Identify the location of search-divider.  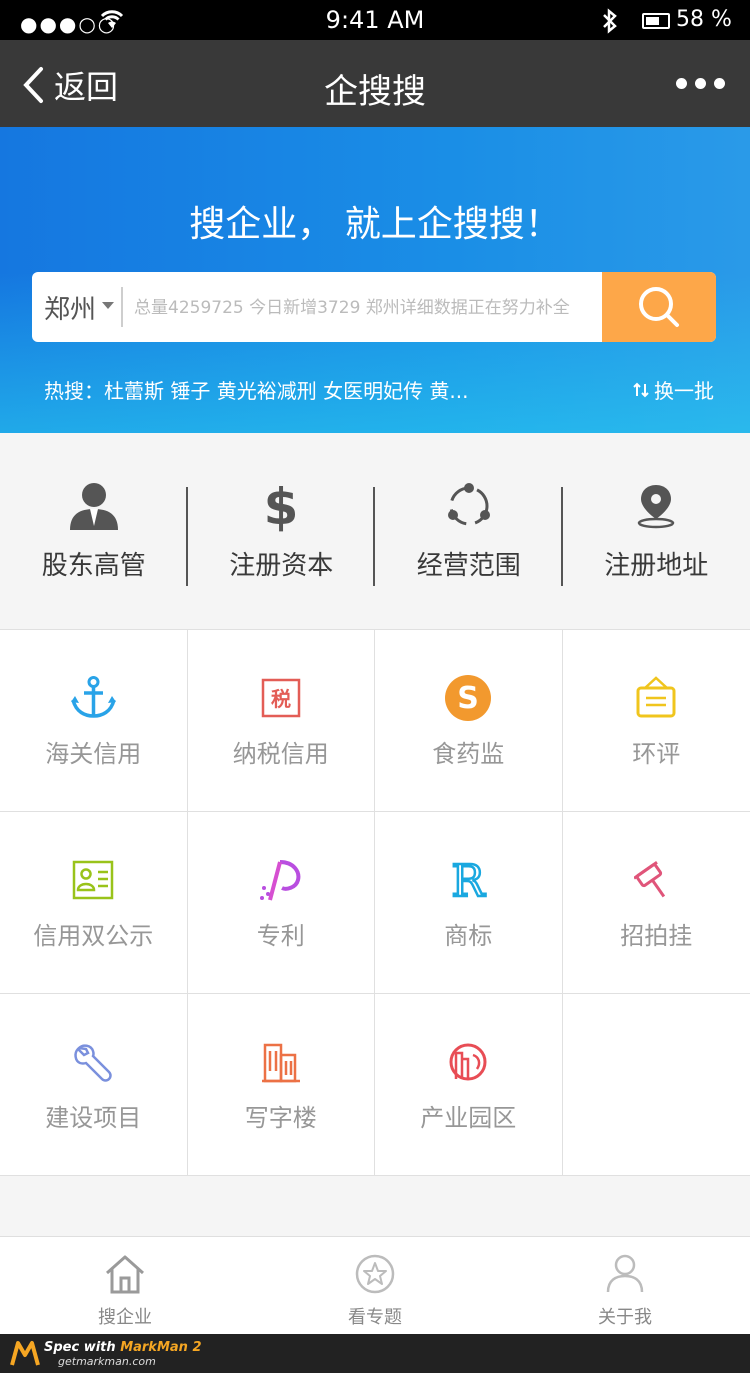
(122, 307).